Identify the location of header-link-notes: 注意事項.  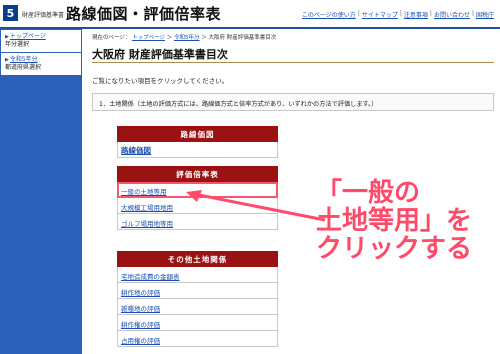
(416, 14).